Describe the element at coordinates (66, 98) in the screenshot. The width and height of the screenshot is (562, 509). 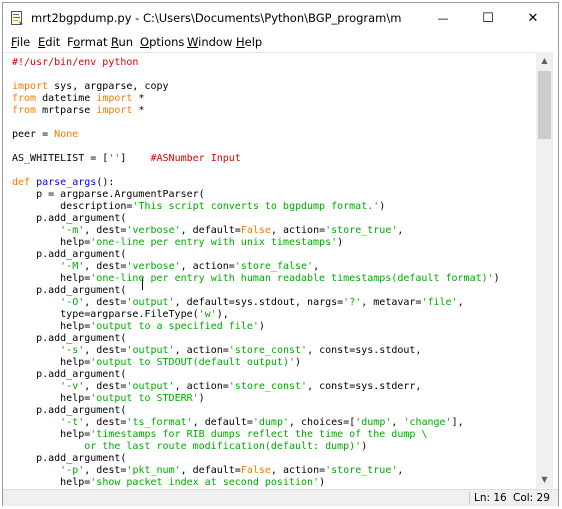
I see `code-token: datetime` at that location.